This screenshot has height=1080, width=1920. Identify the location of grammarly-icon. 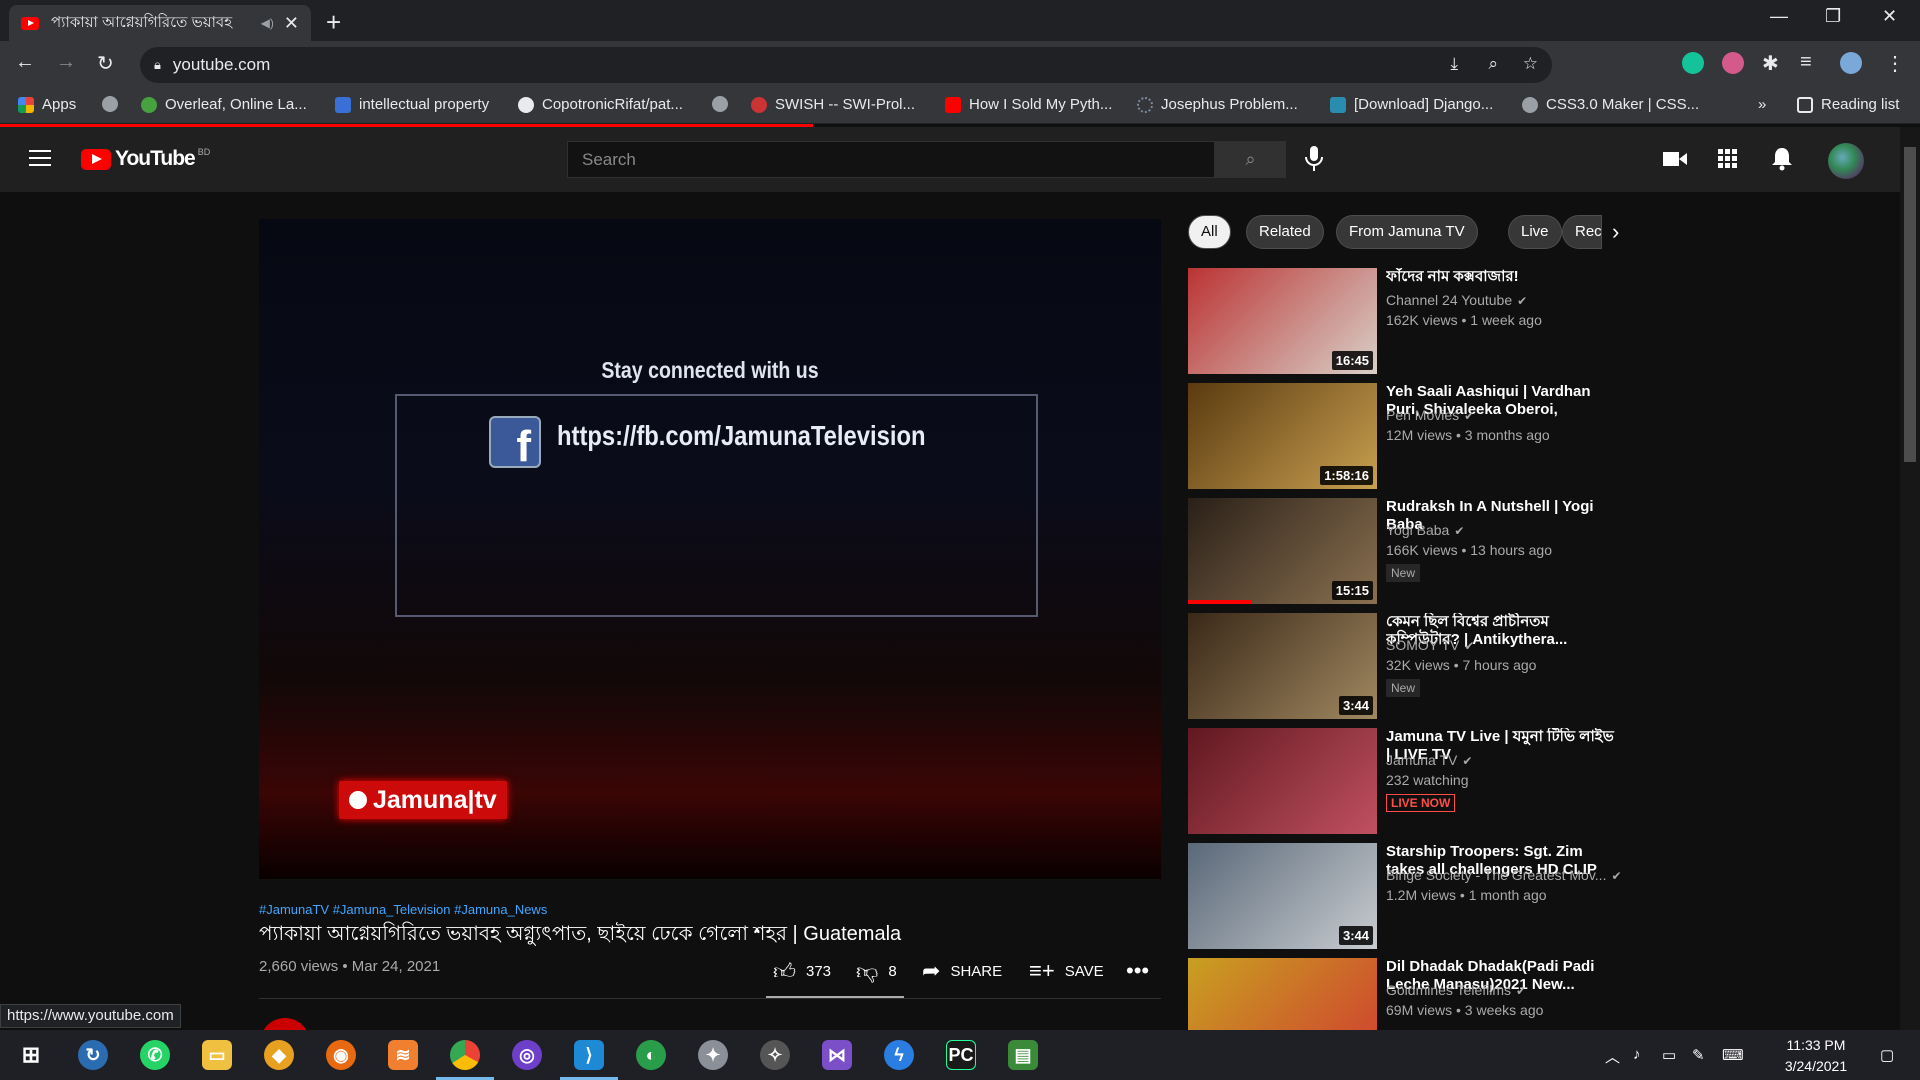
(1693, 63).